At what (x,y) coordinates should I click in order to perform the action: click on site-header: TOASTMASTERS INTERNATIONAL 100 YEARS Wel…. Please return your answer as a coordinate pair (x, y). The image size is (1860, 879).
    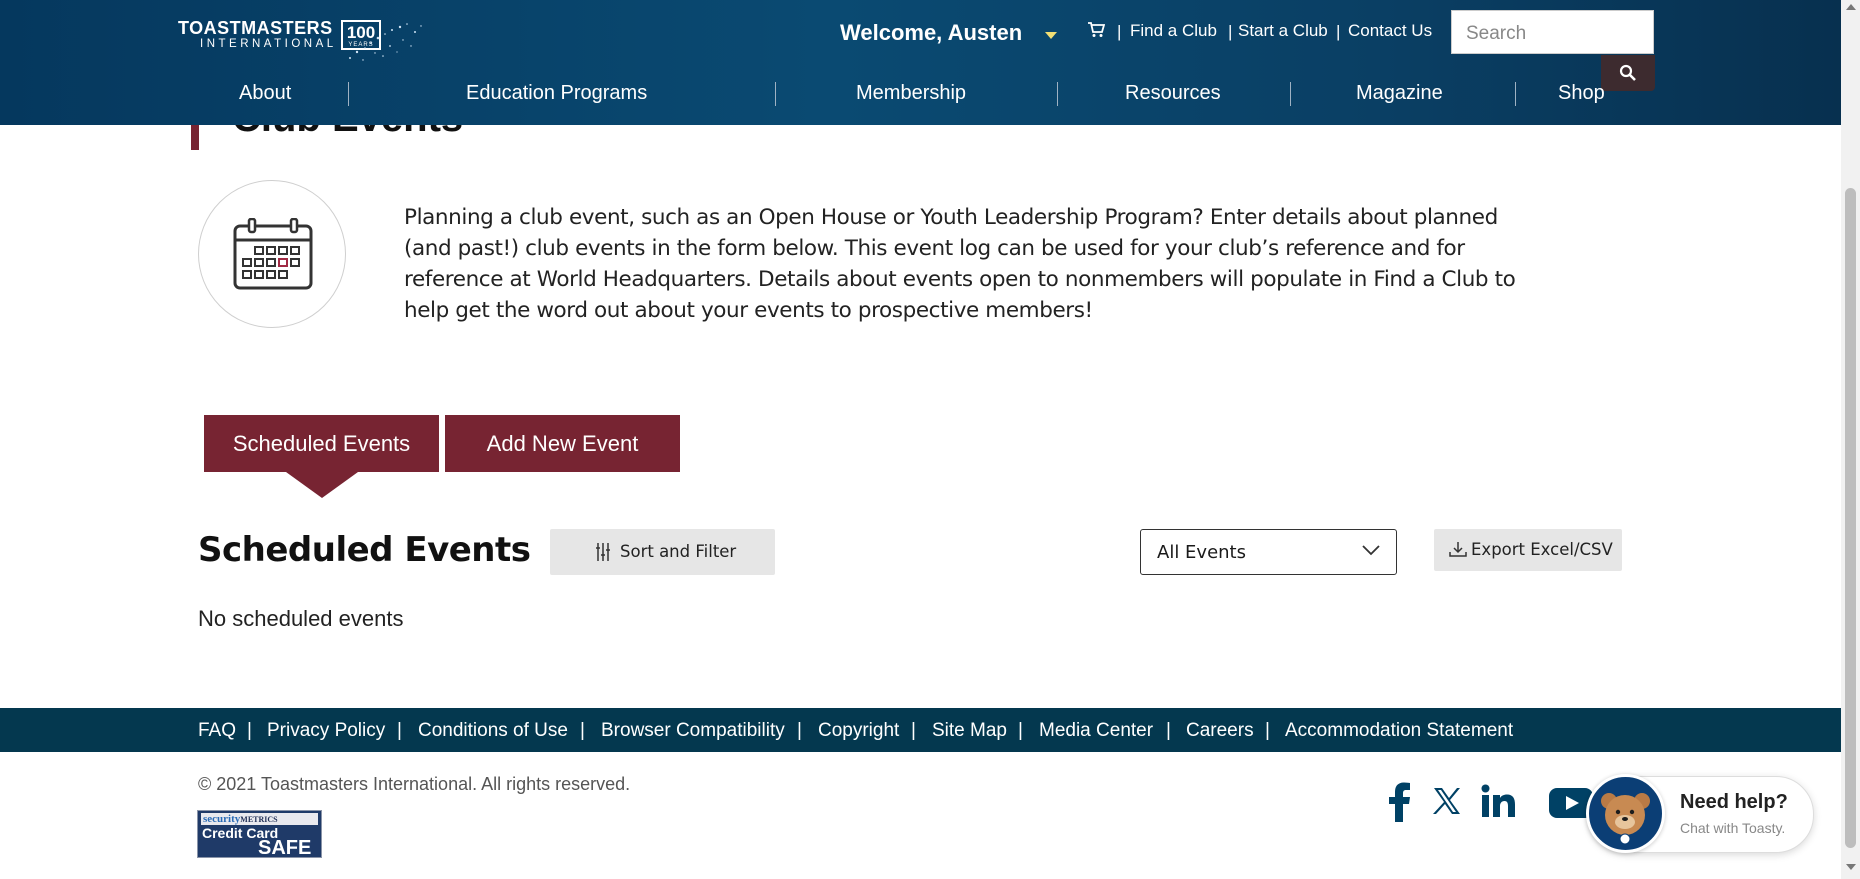
    Looking at the image, I should click on (920, 62).